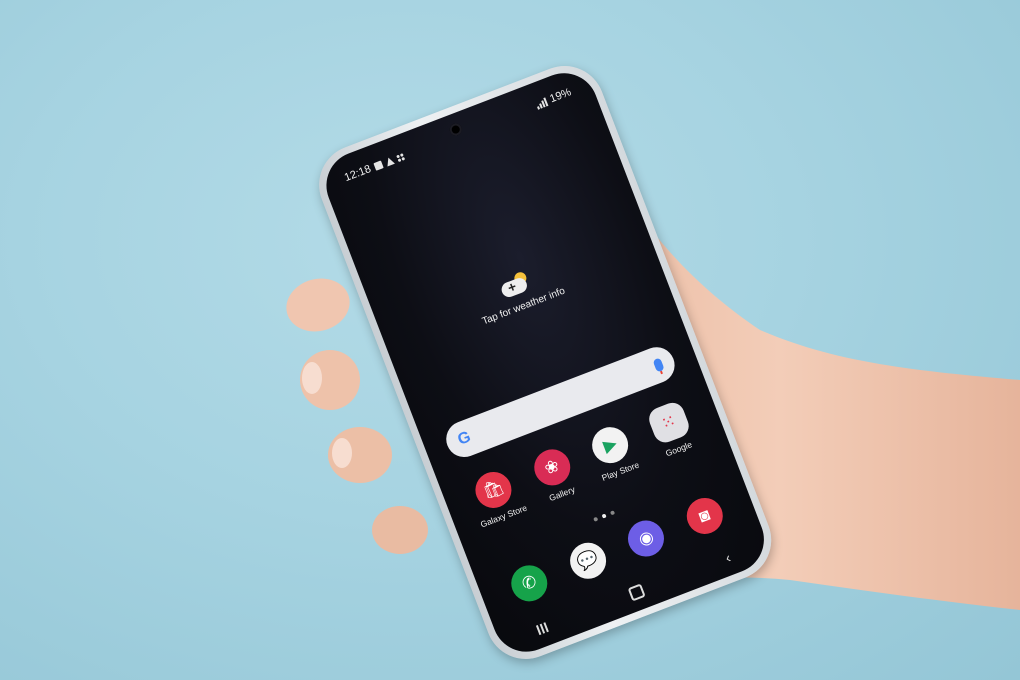  I want to click on battery-level: 19%, so click(561, 96).